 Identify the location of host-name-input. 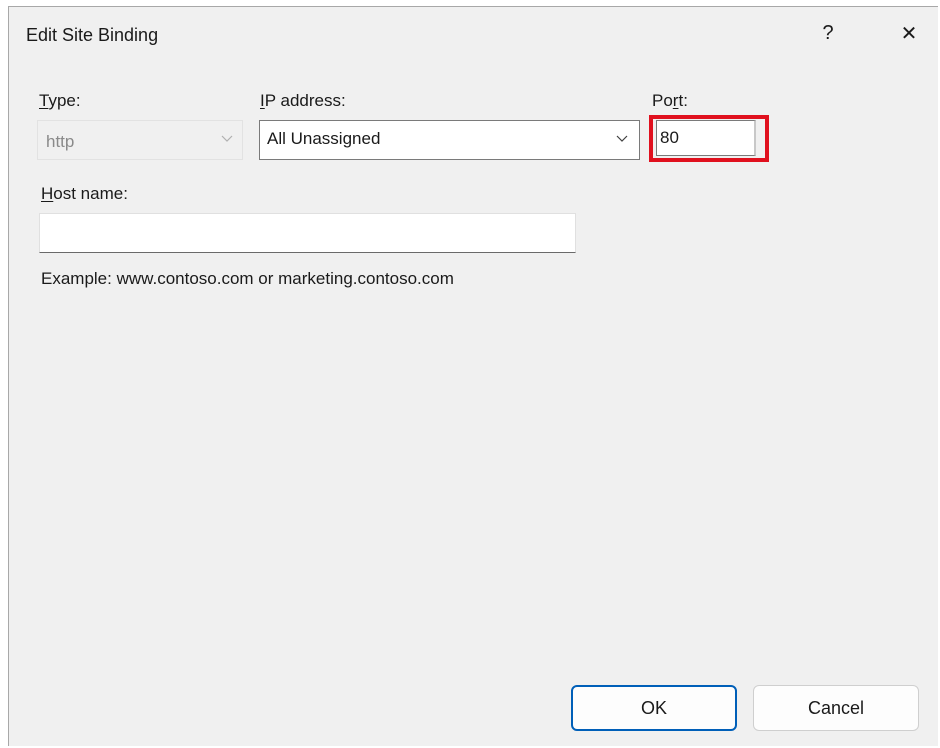
(307, 233).